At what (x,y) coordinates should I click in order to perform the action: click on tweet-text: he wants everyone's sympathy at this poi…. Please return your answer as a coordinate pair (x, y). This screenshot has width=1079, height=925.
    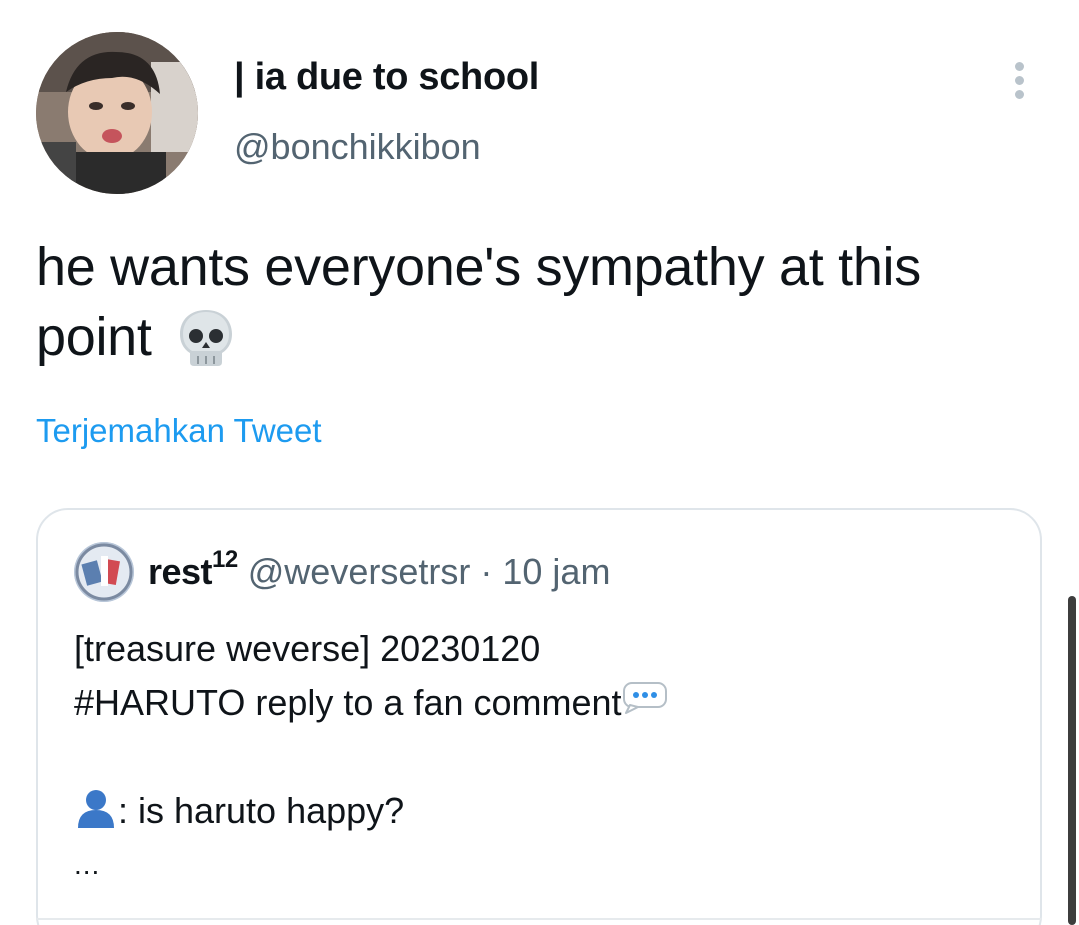
    Looking at the image, I should click on (541, 302).